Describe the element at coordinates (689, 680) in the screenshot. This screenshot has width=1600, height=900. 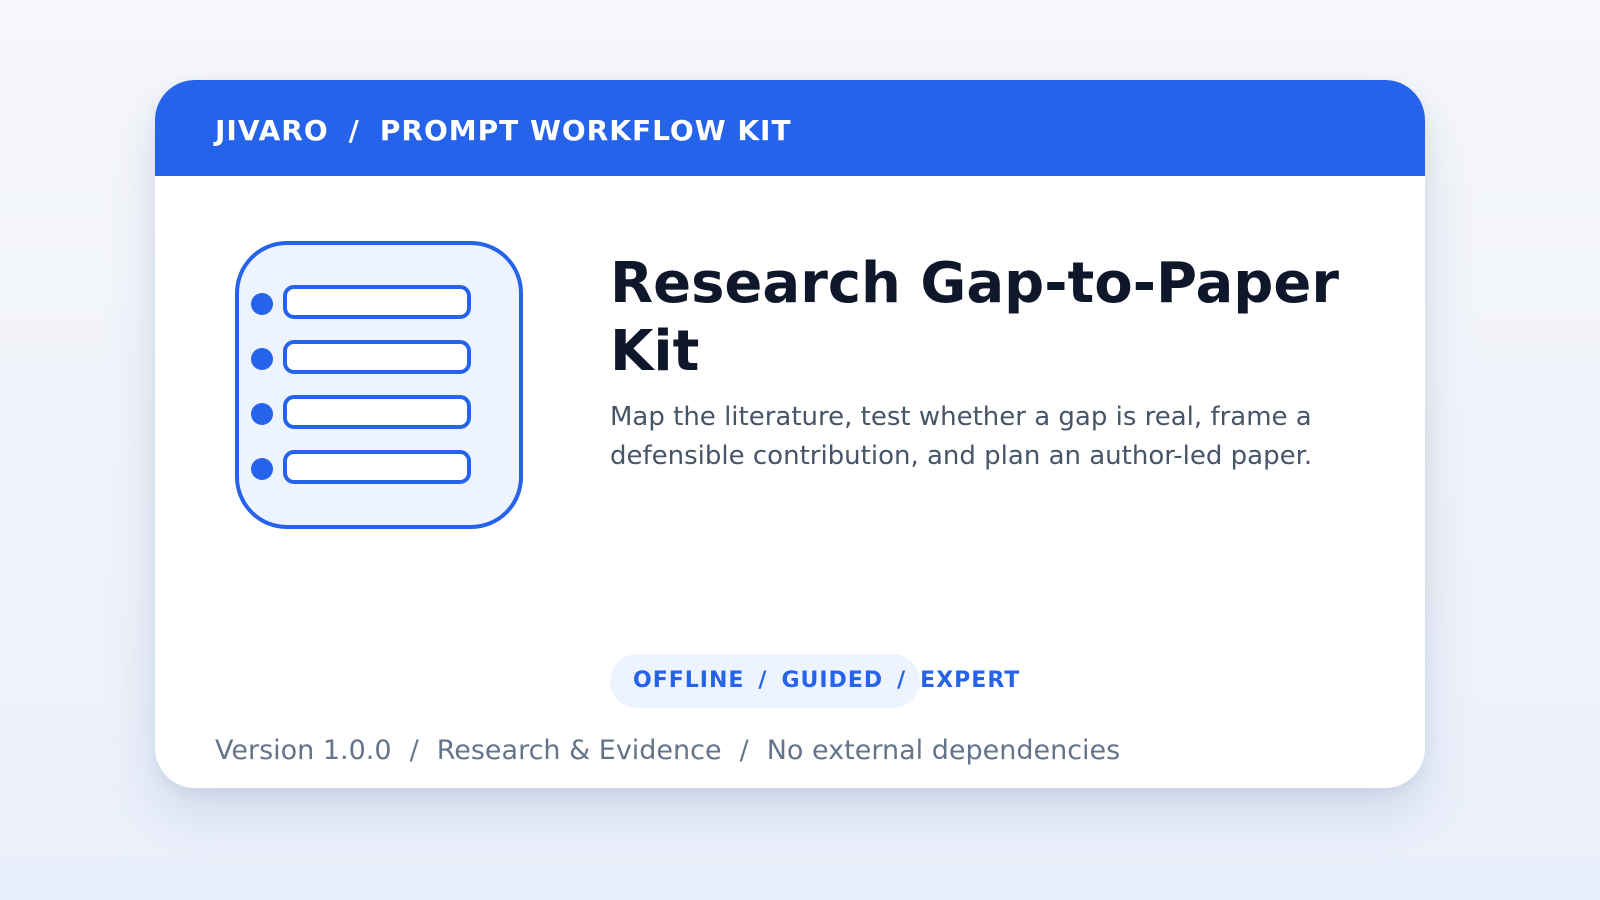
I see `tag-offline: OFFLINE` at that location.